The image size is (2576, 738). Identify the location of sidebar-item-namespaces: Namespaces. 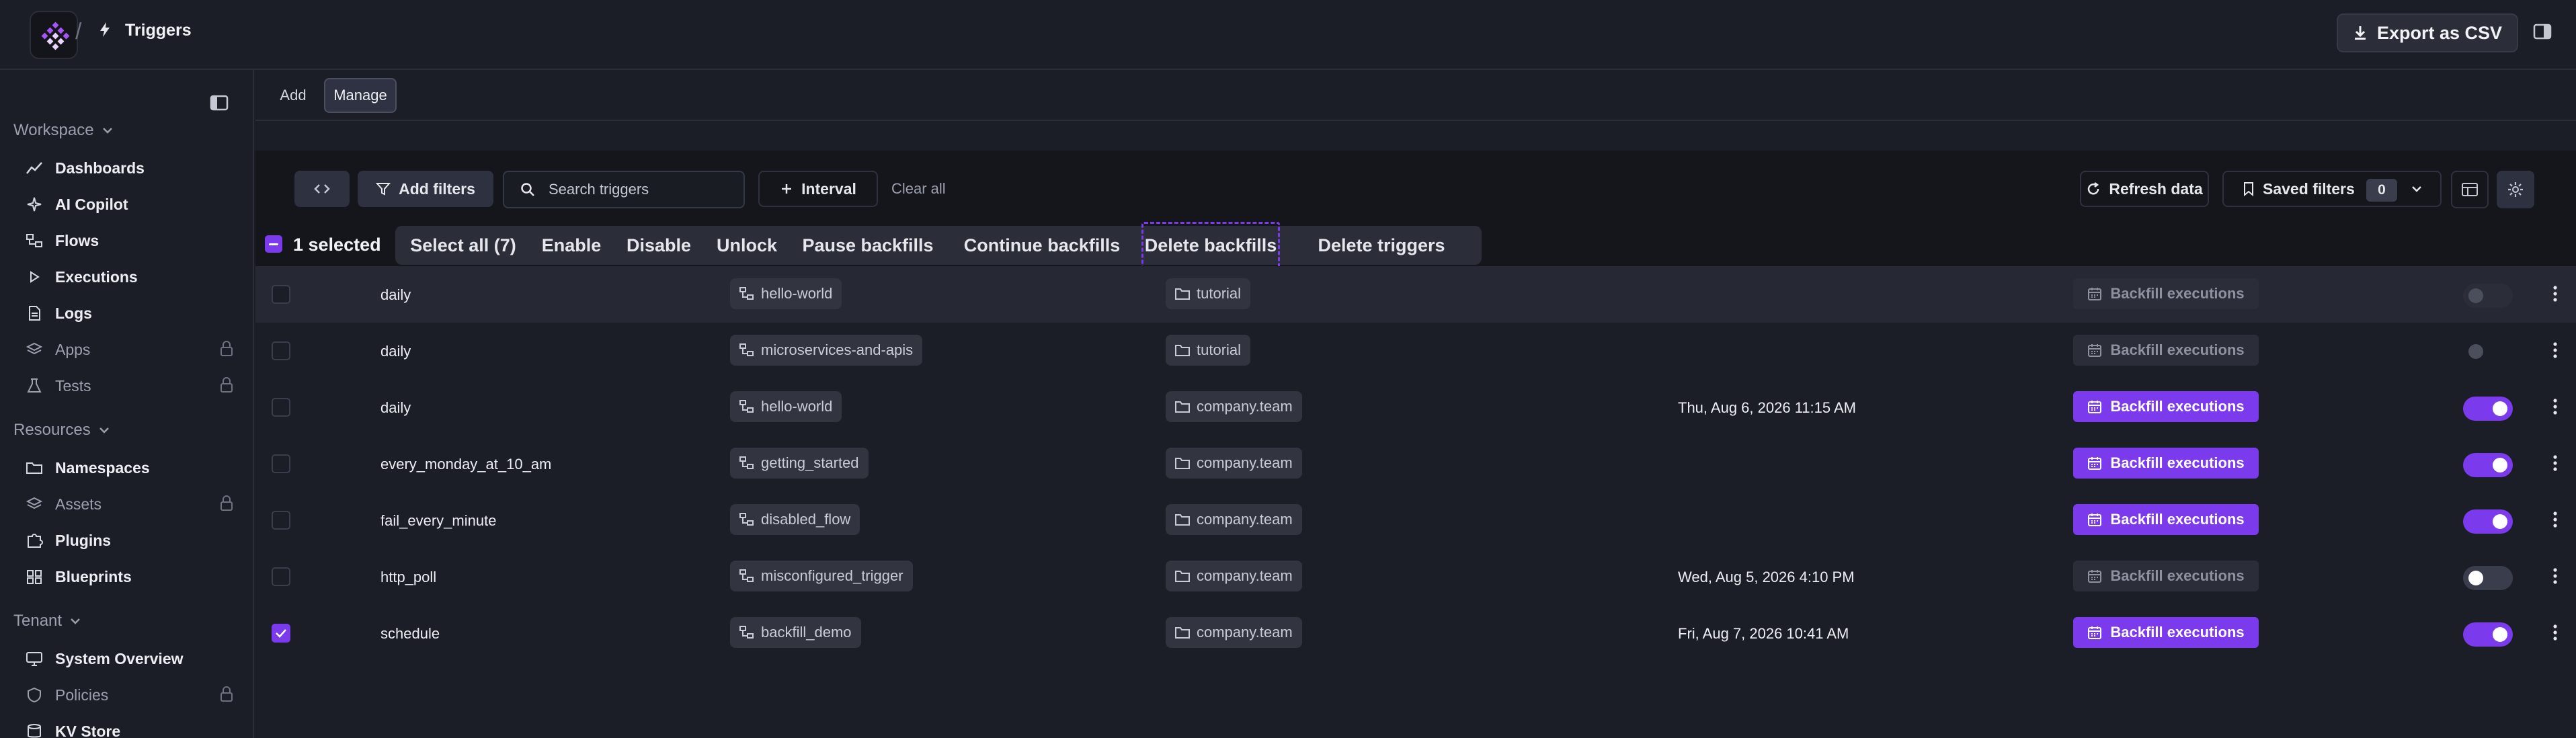
(130, 468).